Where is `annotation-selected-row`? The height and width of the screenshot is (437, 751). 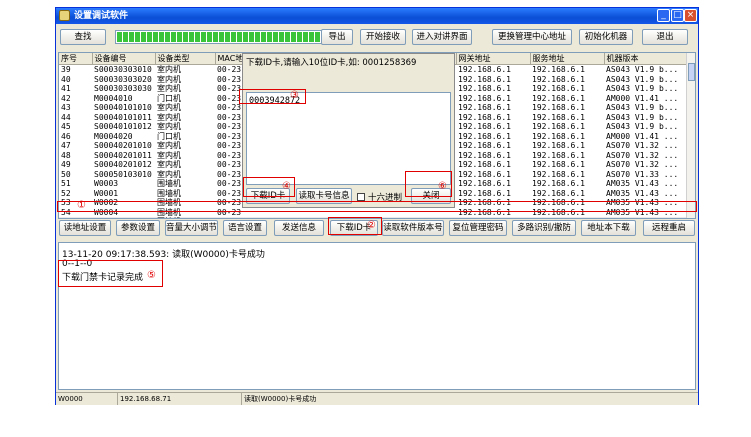 annotation-selected-row is located at coordinates (377, 206).